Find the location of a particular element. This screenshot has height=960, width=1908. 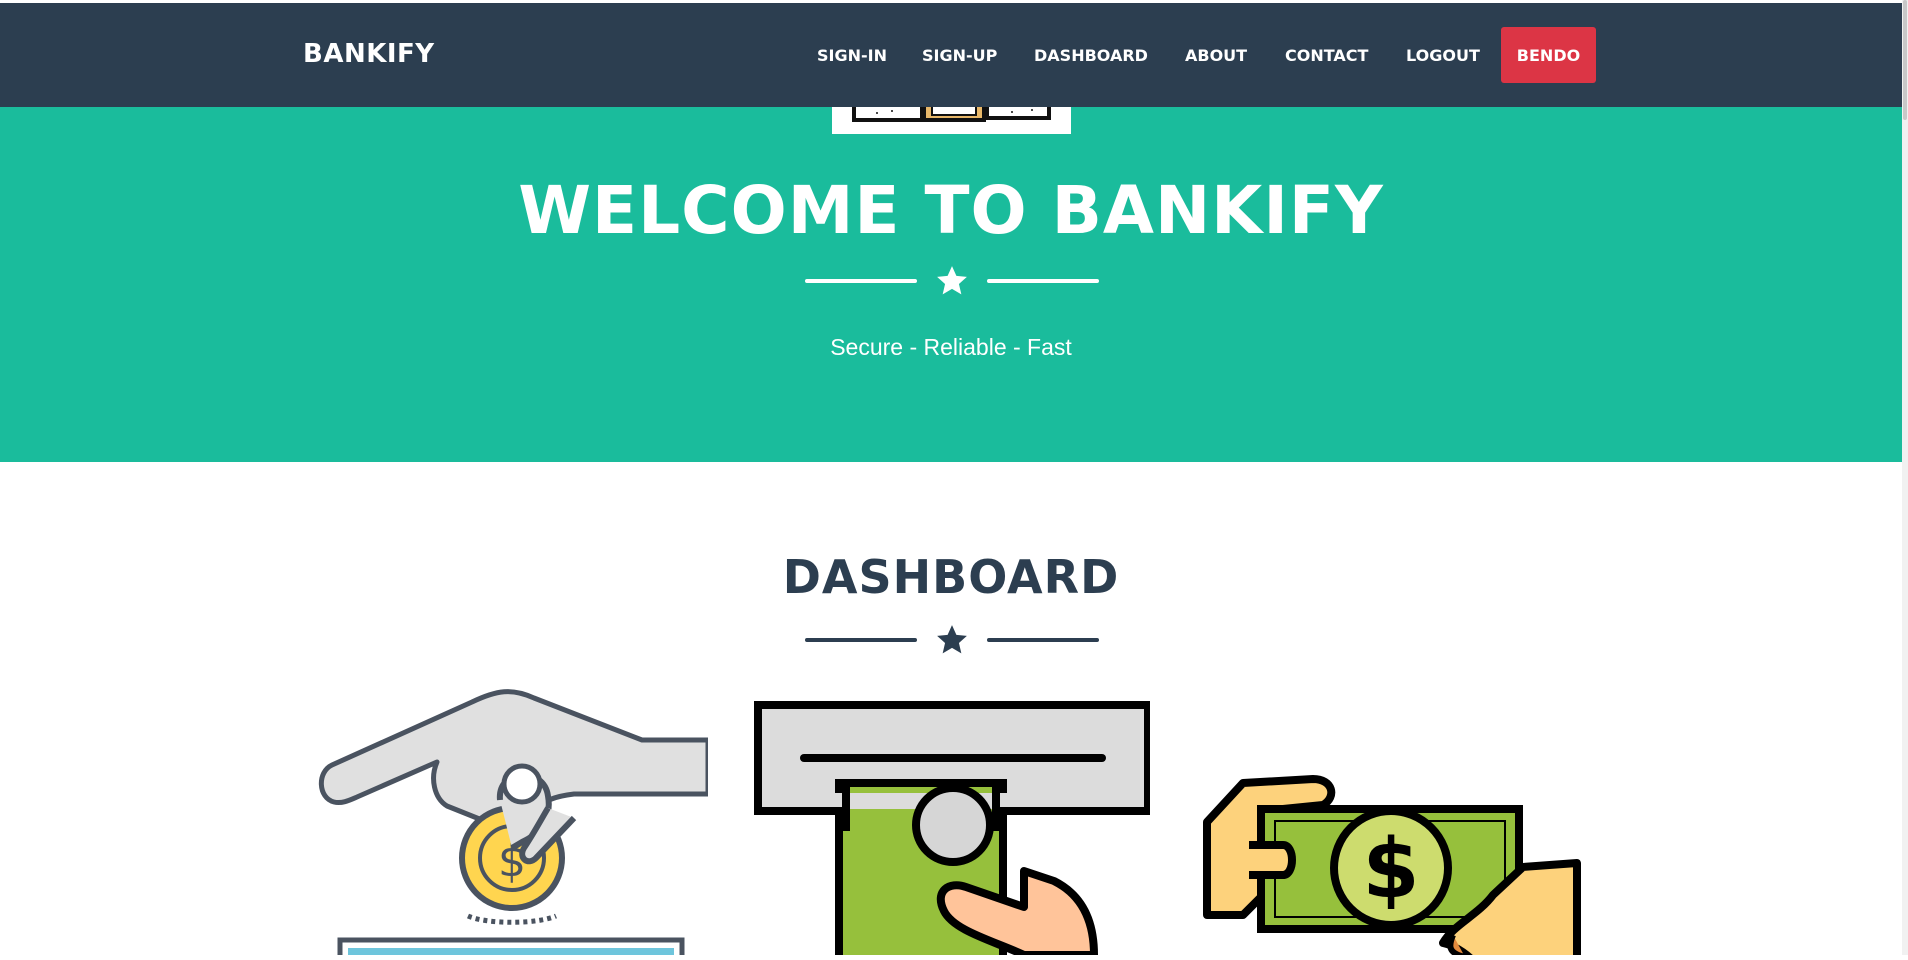

nav-contact: CONTACT is located at coordinates (1326, 55).